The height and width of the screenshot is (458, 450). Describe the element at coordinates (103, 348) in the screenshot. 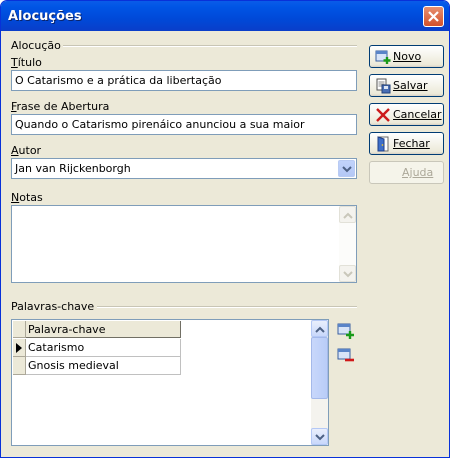

I see `grid-cell: Catarismo` at that location.